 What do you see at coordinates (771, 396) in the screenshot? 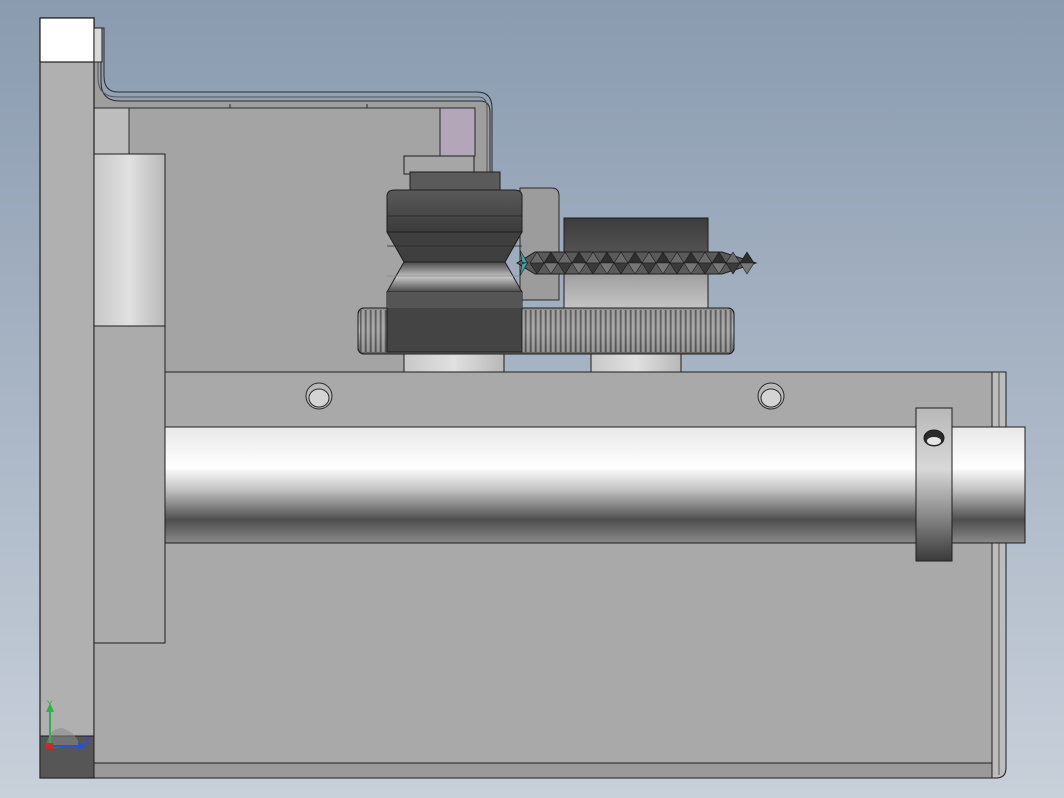
I see `screw-head-right` at bounding box center [771, 396].